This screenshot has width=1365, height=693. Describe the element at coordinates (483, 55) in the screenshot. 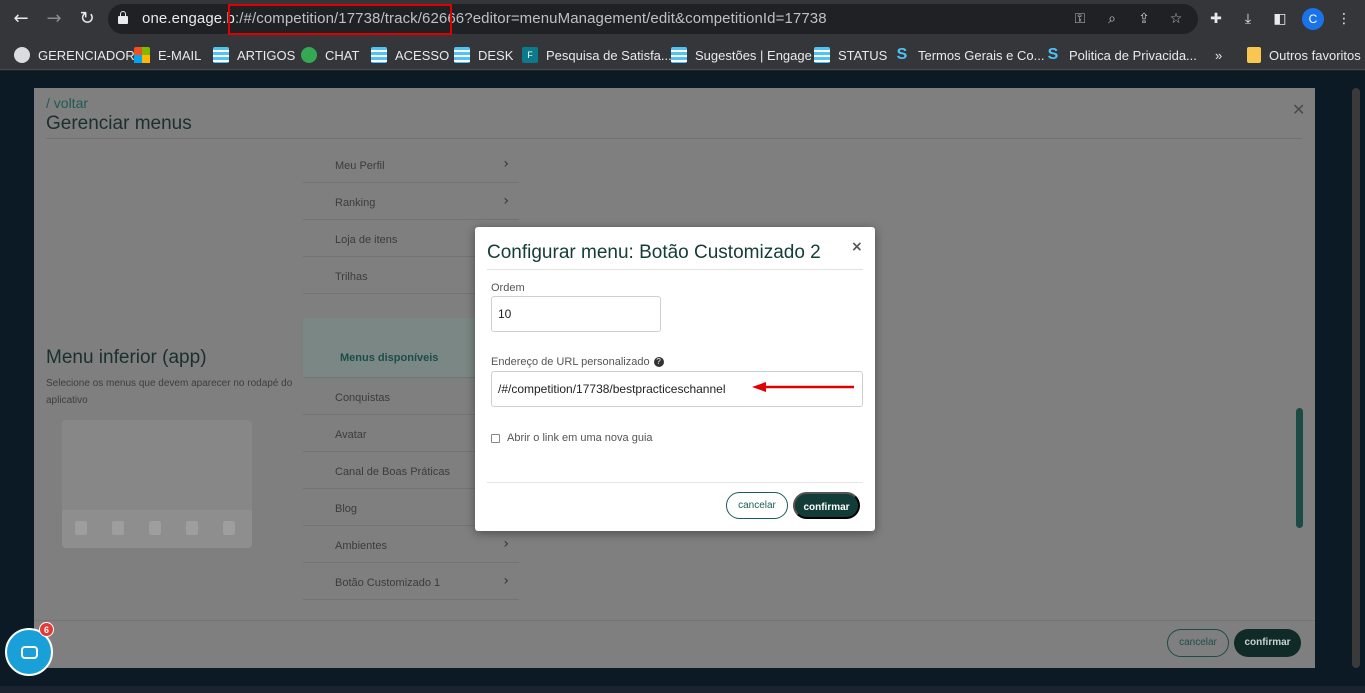

I see `bookmark-desk: DESK` at that location.